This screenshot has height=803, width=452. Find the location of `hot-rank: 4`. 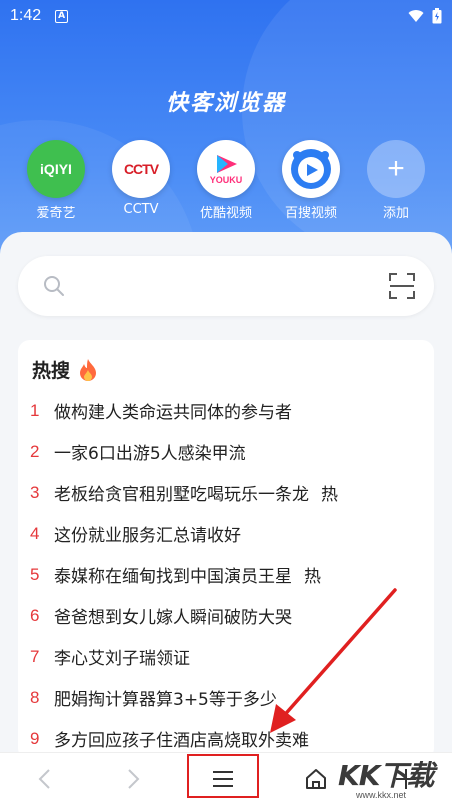

hot-rank: 4 is located at coordinates (35, 533).